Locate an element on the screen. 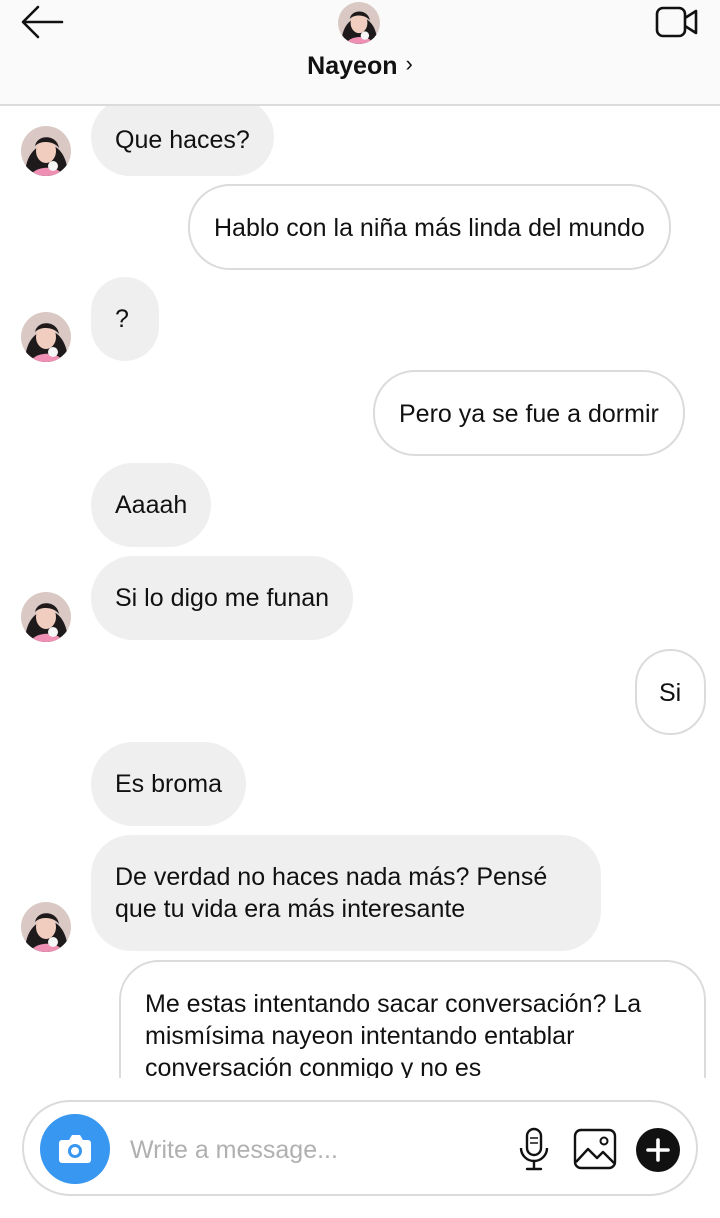 Image resolution: width=720 pixels, height=1218 pixels. gallery-button is located at coordinates (595, 1149).